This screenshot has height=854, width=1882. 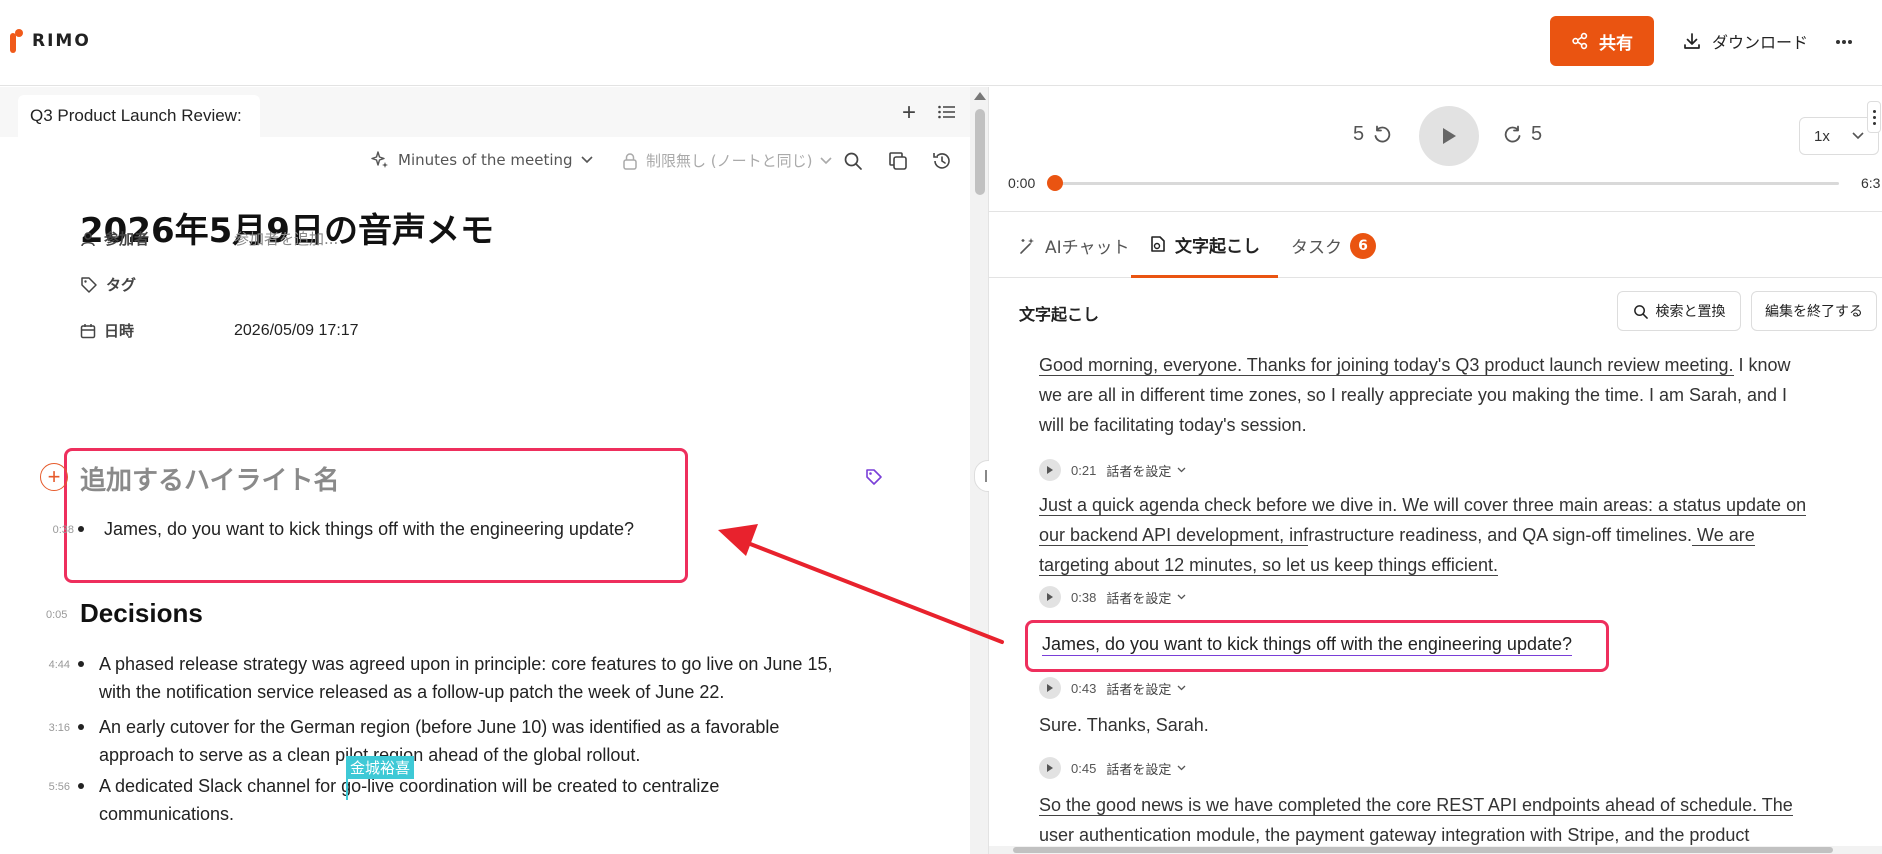 What do you see at coordinates (55, 787) in the screenshot?
I see `timestamp: 5:56` at bounding box center [55, 787].